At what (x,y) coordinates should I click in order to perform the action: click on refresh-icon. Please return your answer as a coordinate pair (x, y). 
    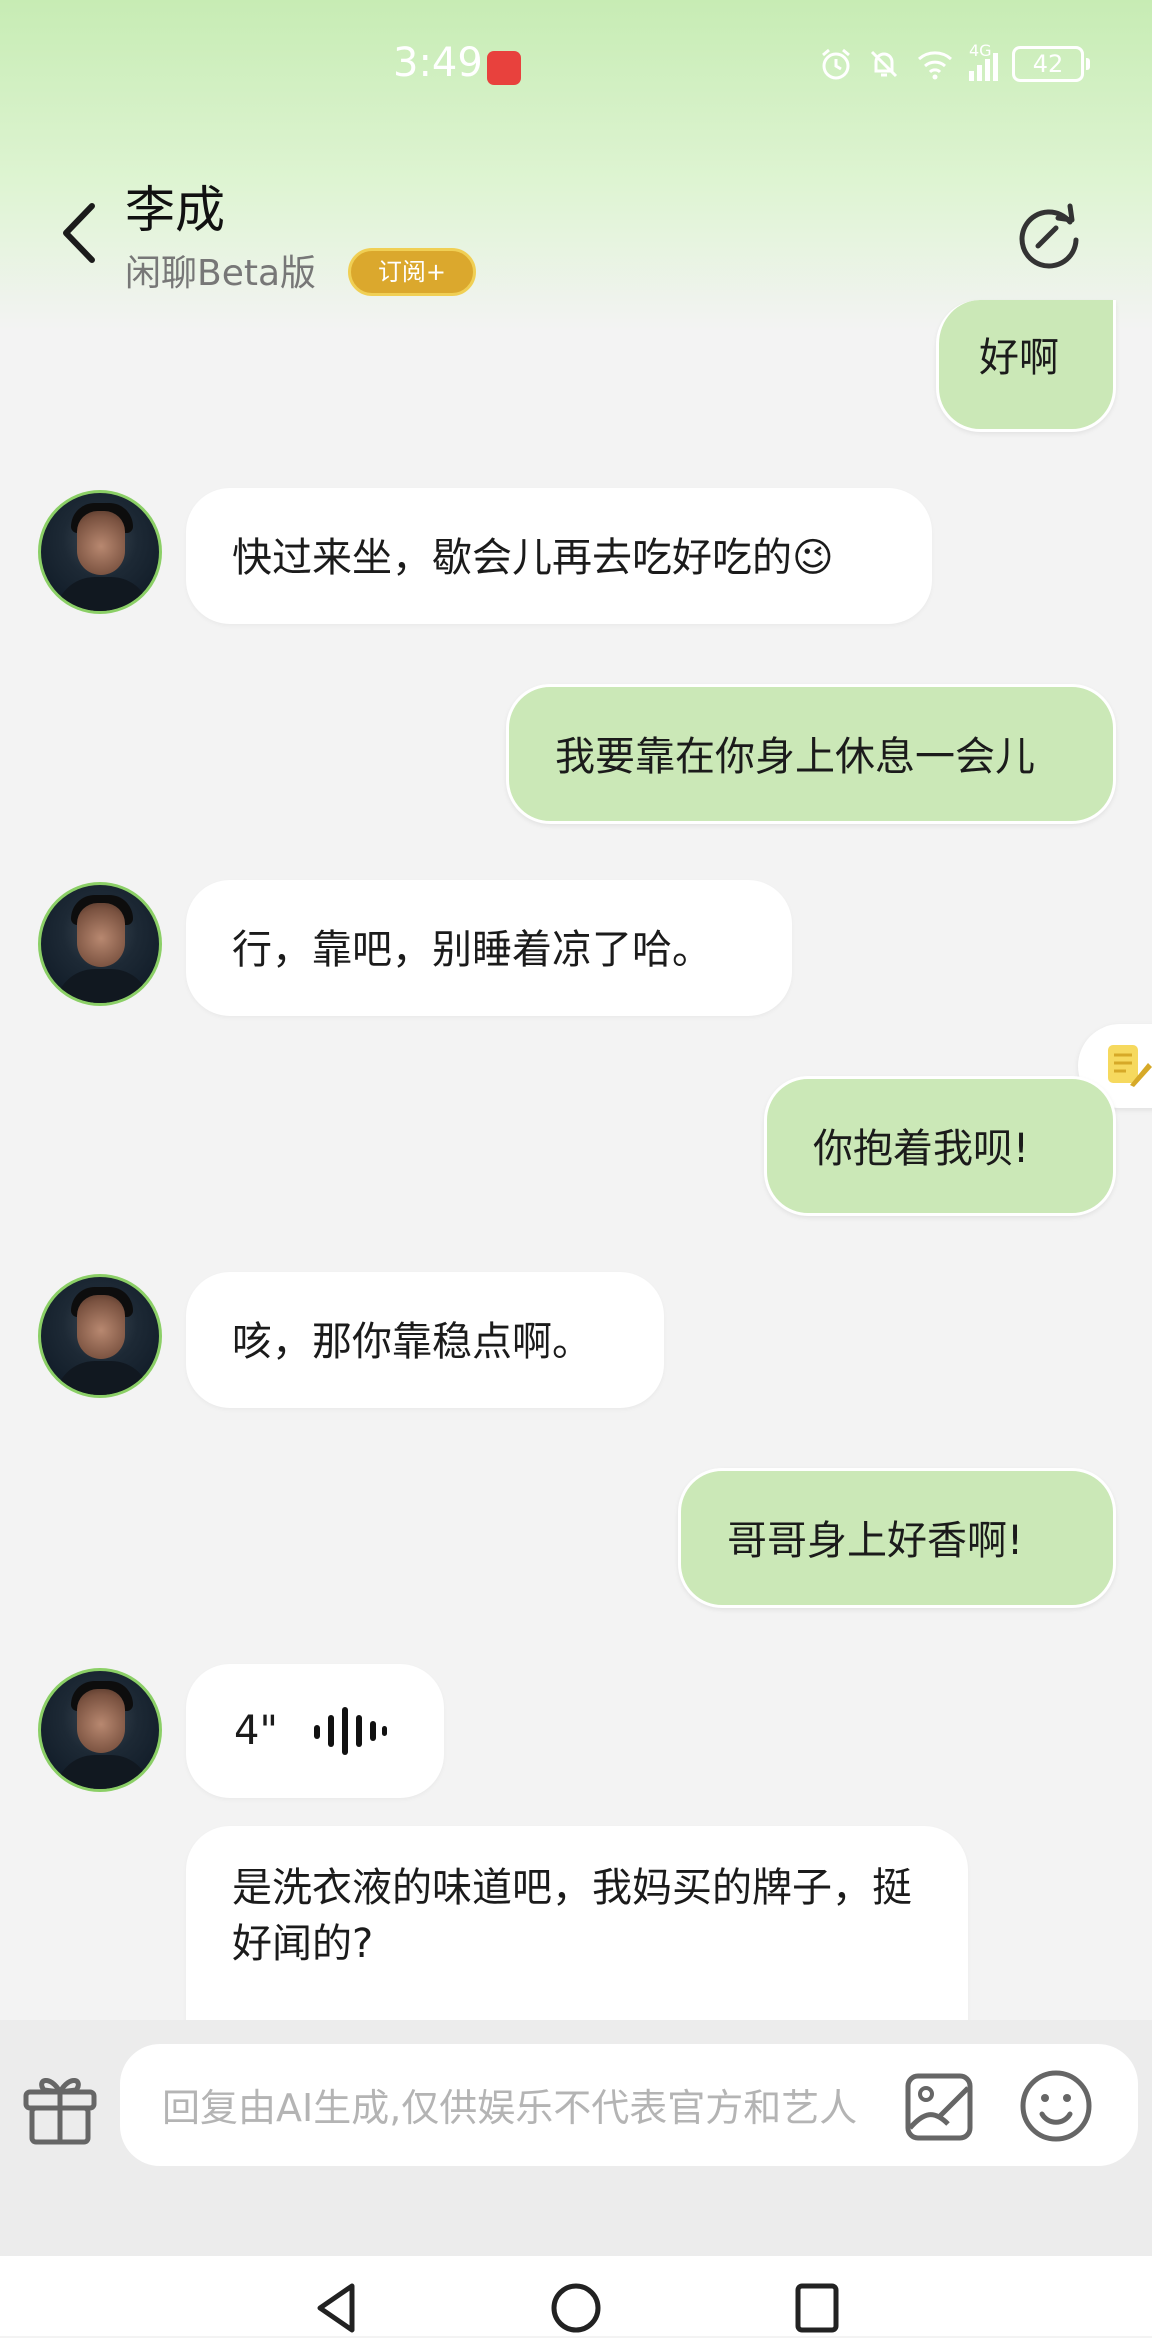
    Looking at the image, I should click on (1049, 235).